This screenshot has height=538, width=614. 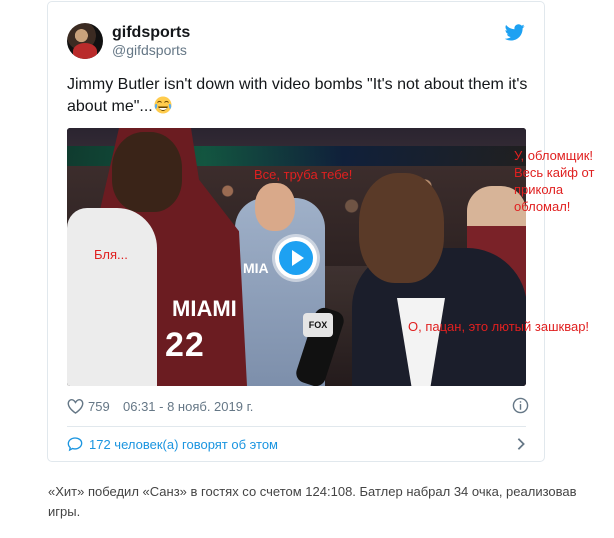 I want to click on tweet-meta-row: 759 06:31 - 8 нояб. 2019 г., so click(x=298, y=407).